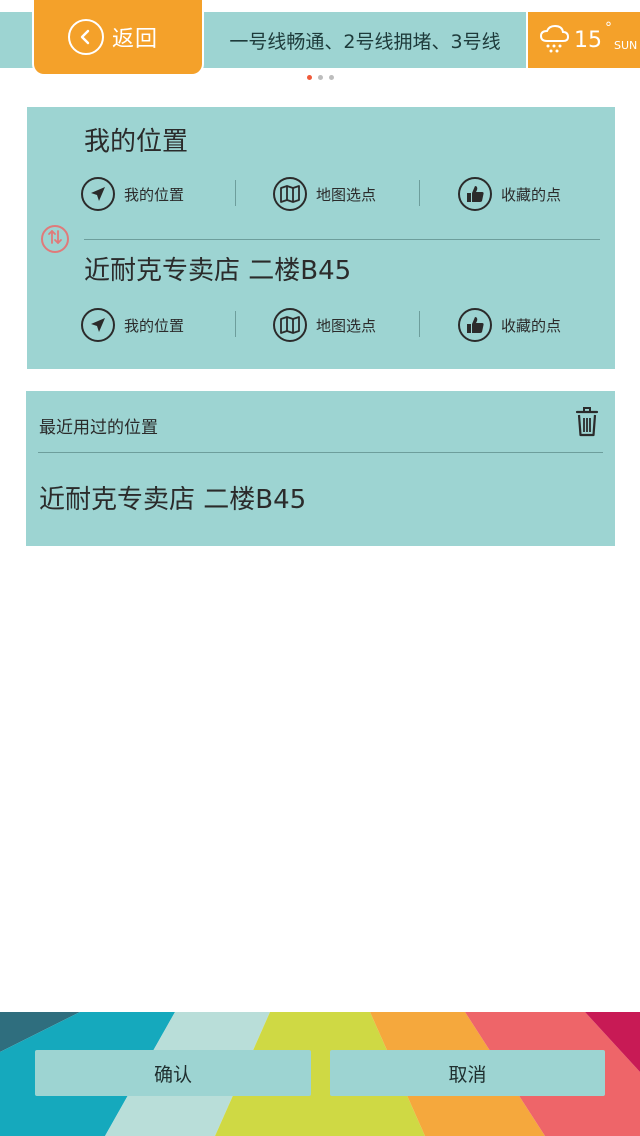 The image size is (640, 1136). I want to click on carousel-indicator, so click(320, 77).